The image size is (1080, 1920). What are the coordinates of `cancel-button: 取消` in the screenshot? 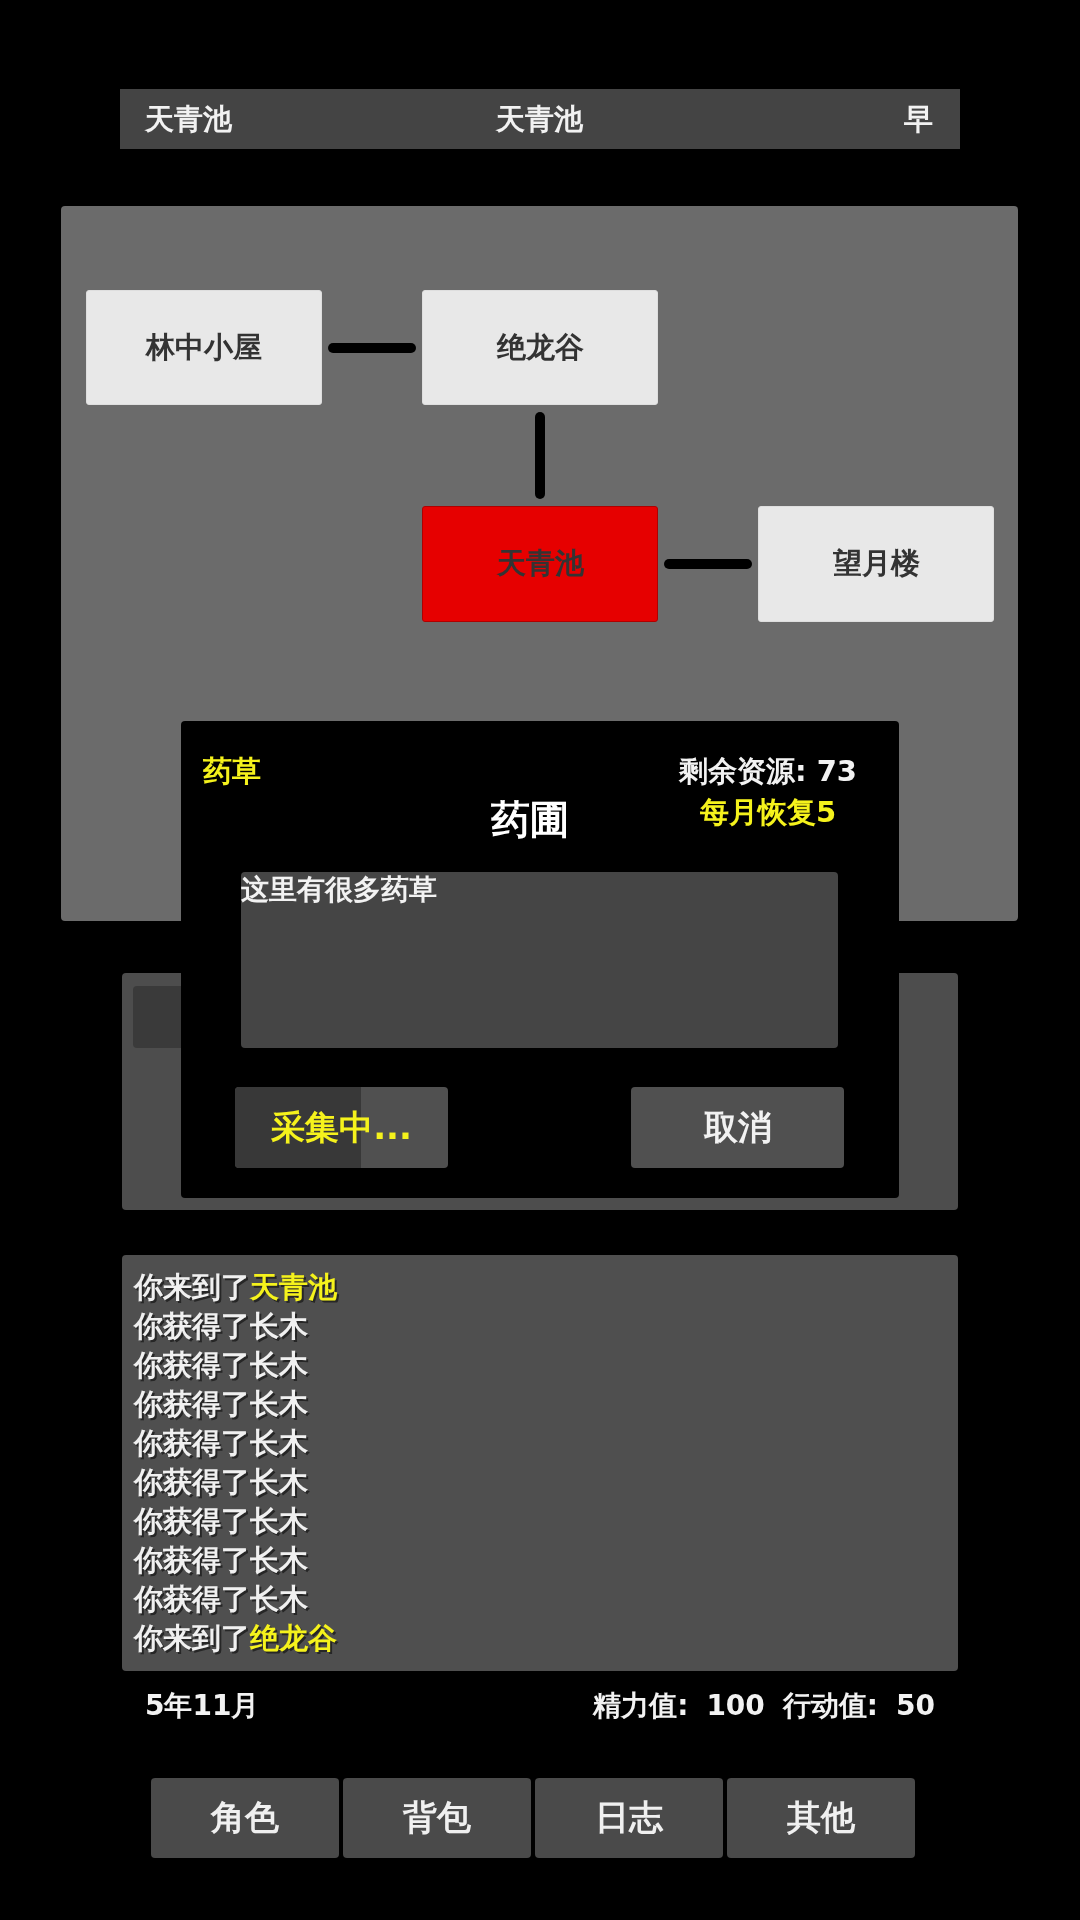 It's located at (737, 1127).